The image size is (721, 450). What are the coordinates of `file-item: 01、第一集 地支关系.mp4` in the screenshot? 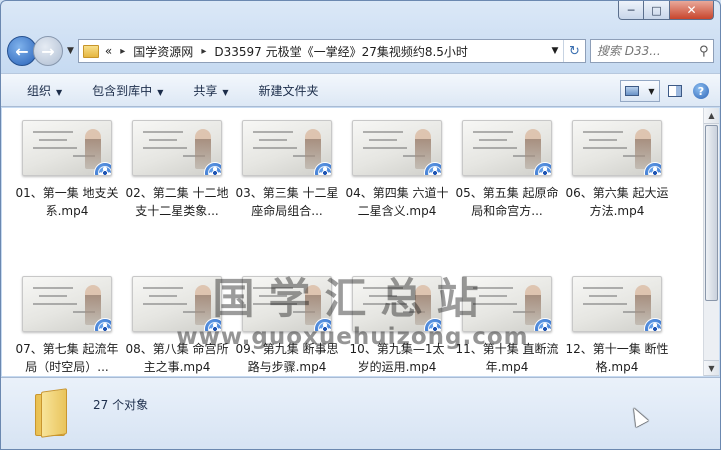 It's located at (67, 196).